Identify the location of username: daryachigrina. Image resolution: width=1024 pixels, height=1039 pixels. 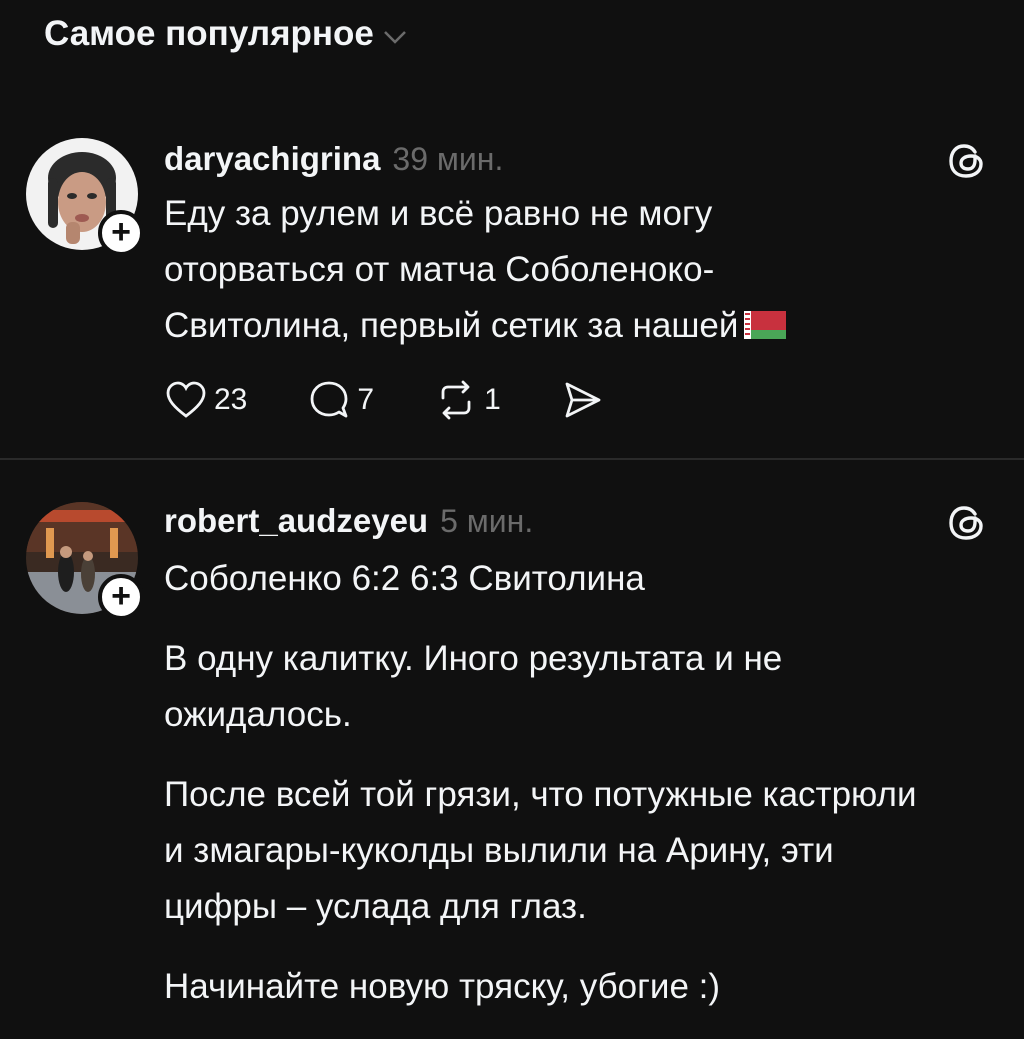
(272, 159).